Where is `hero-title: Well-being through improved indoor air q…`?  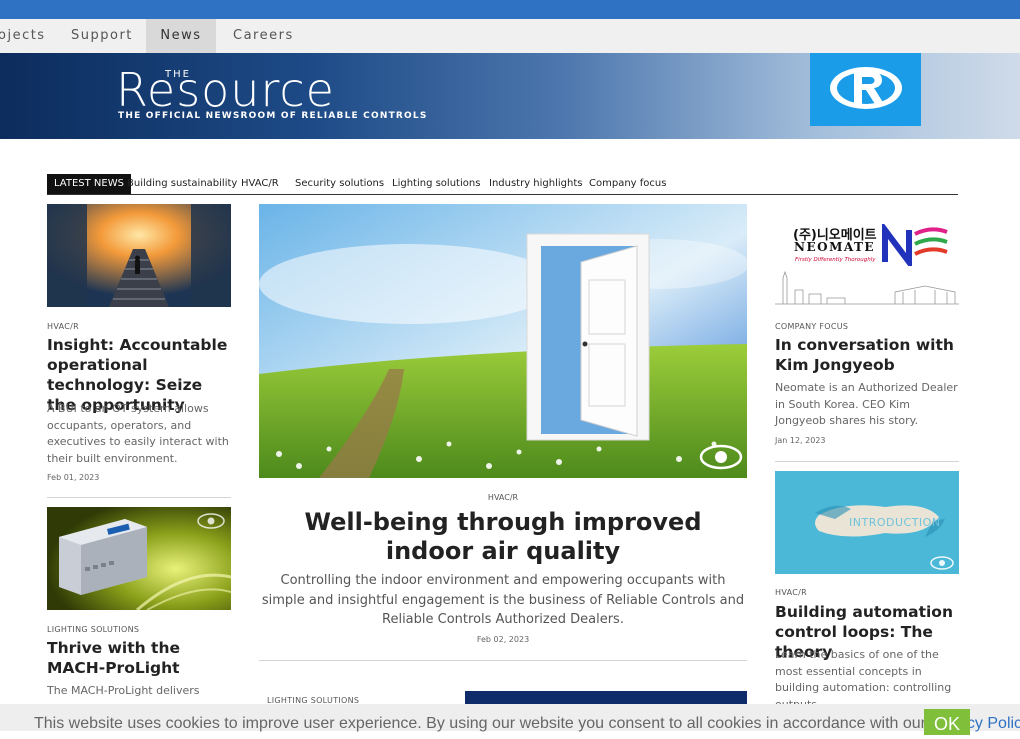
hero-title: Well-being through improved indoor air q… is located at coordinates (503, 537).